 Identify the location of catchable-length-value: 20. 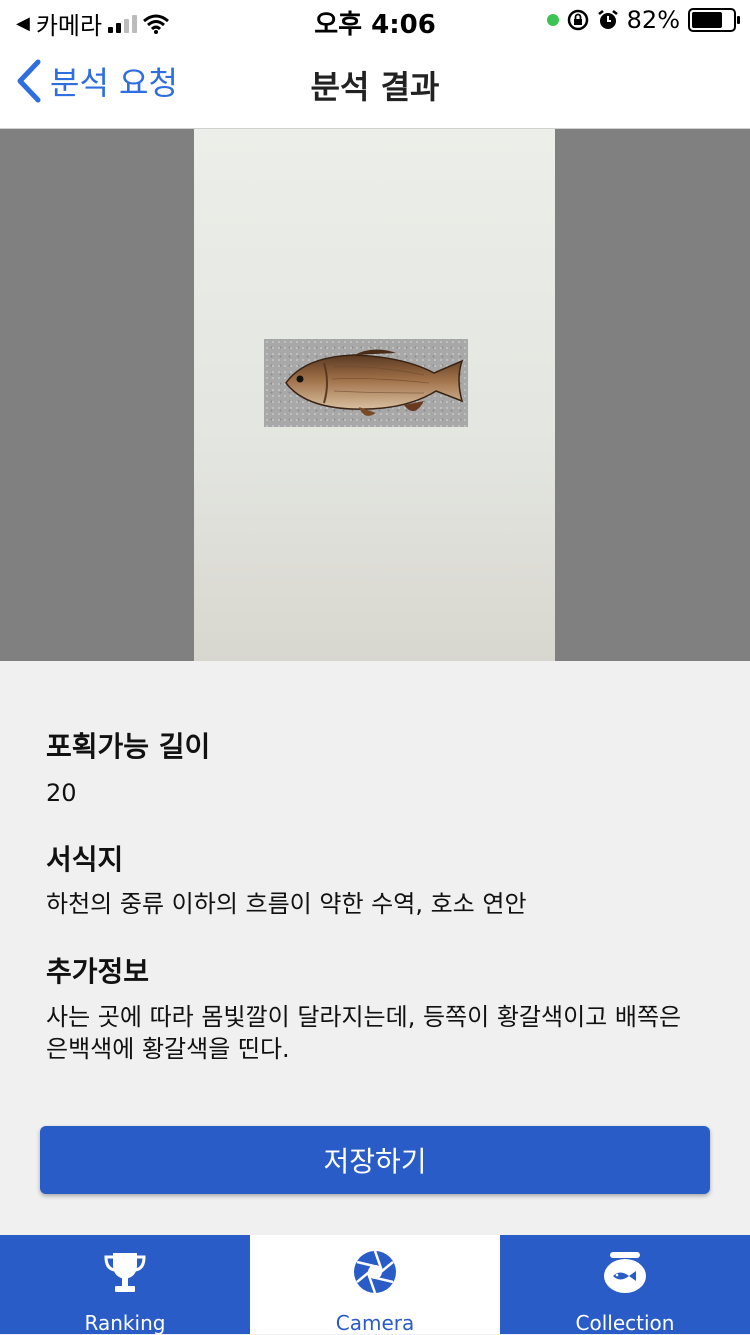
(61, 793).